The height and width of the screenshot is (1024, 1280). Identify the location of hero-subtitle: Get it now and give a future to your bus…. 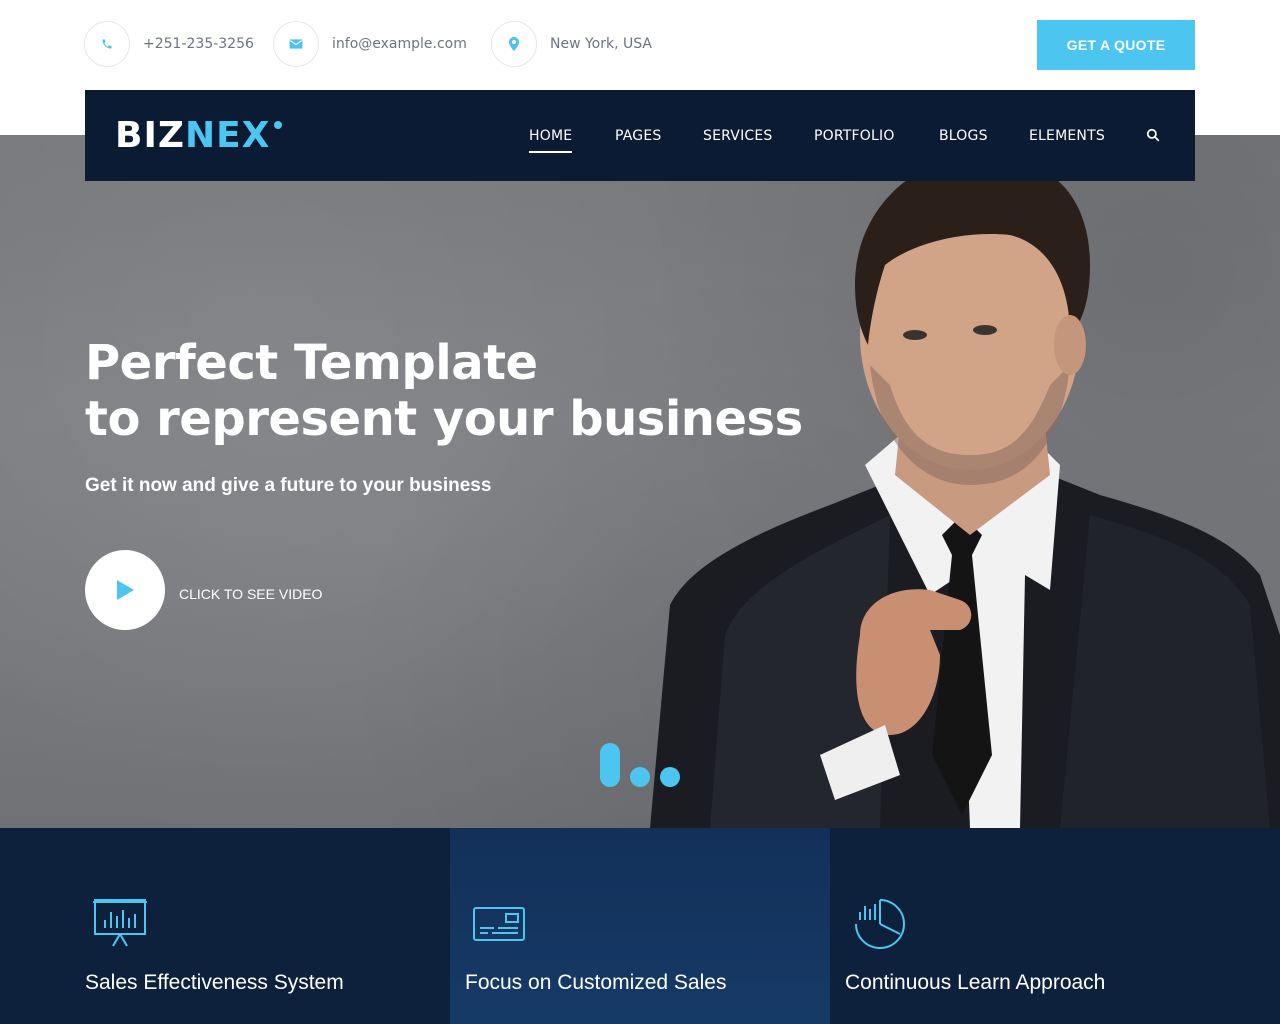
(288, 485).